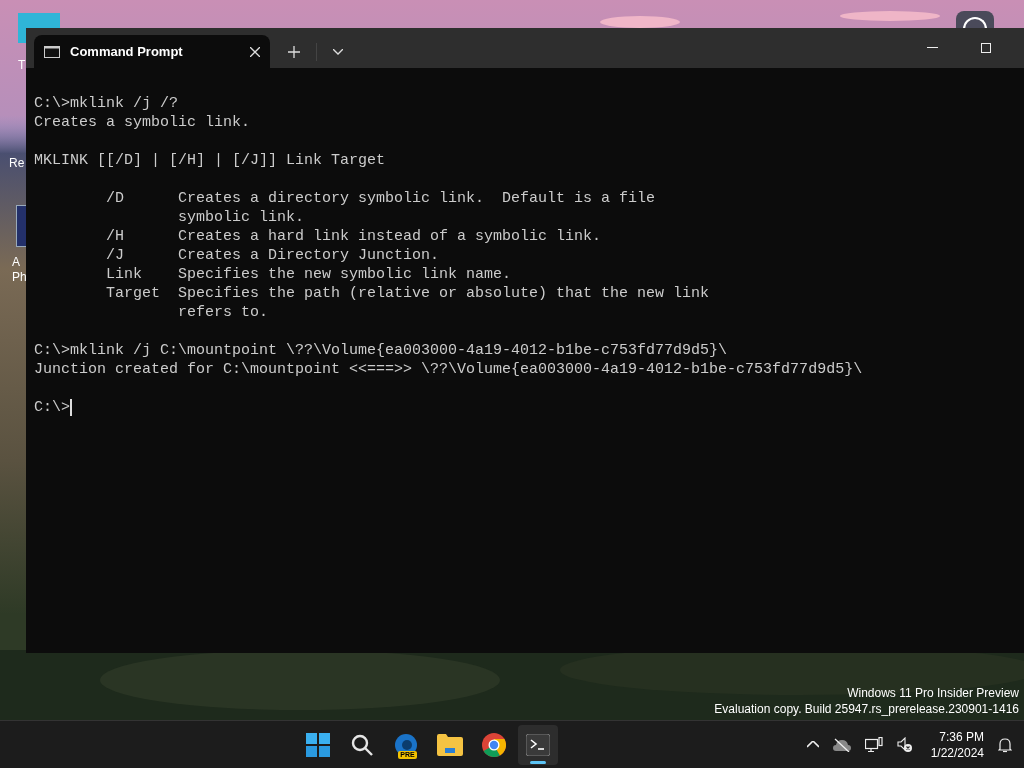 Image resolution: width=1024 pixels, height=768 pixels. Describe the element at coordinates (362, 744) in the screenshot. I see `search-icon` at that location.